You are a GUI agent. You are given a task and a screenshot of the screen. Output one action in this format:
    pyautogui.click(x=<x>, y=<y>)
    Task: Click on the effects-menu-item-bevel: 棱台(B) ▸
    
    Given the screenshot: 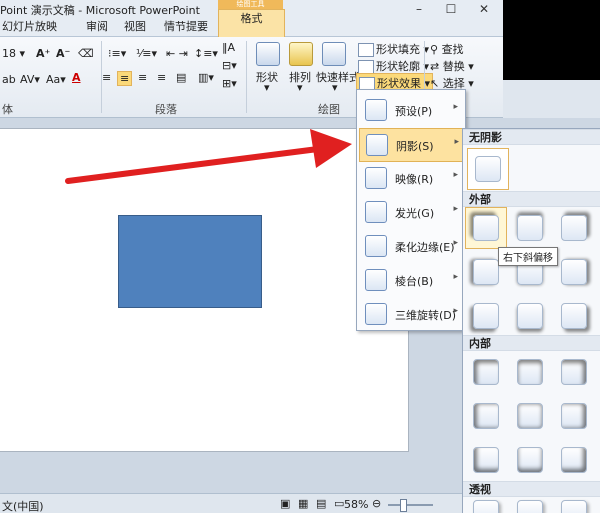 What is the action you would take?
    pyautogui.click(x=411, y=280)
    